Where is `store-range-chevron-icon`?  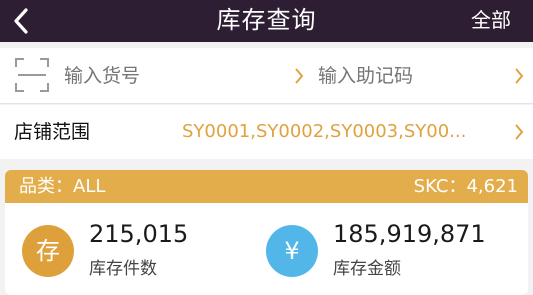 store-range-chevron-icon is located at coordinates (519, 132).